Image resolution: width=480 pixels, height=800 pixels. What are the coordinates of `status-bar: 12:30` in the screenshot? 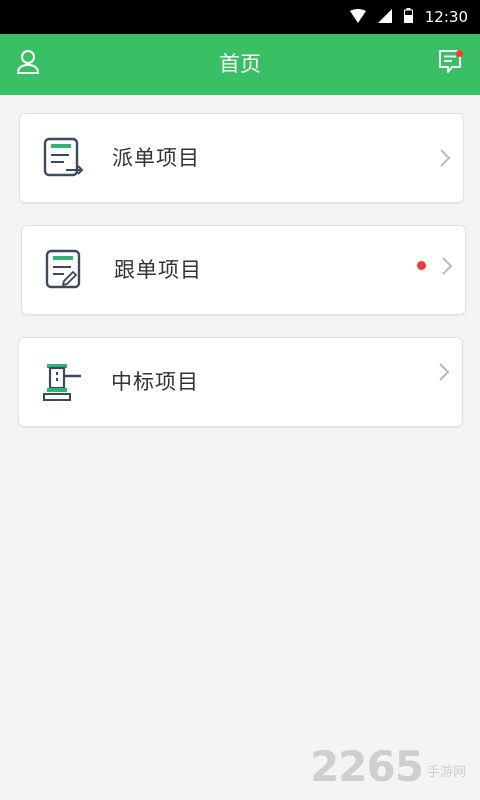 It's located at (240, 17).